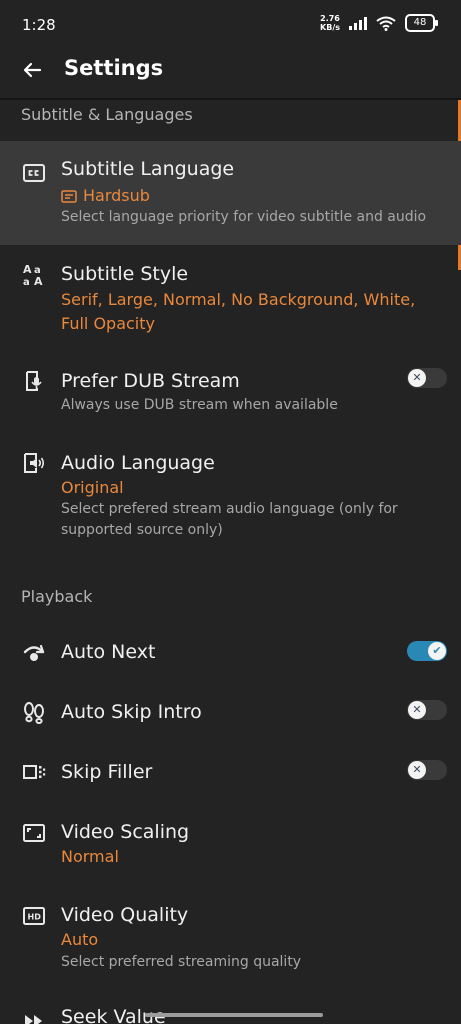 Image resolution: width=461 pixels, height=1024 pixels. Describe the element at coordinates (92, 487) in the screenshot. I see `setting-value: Original` at that location.